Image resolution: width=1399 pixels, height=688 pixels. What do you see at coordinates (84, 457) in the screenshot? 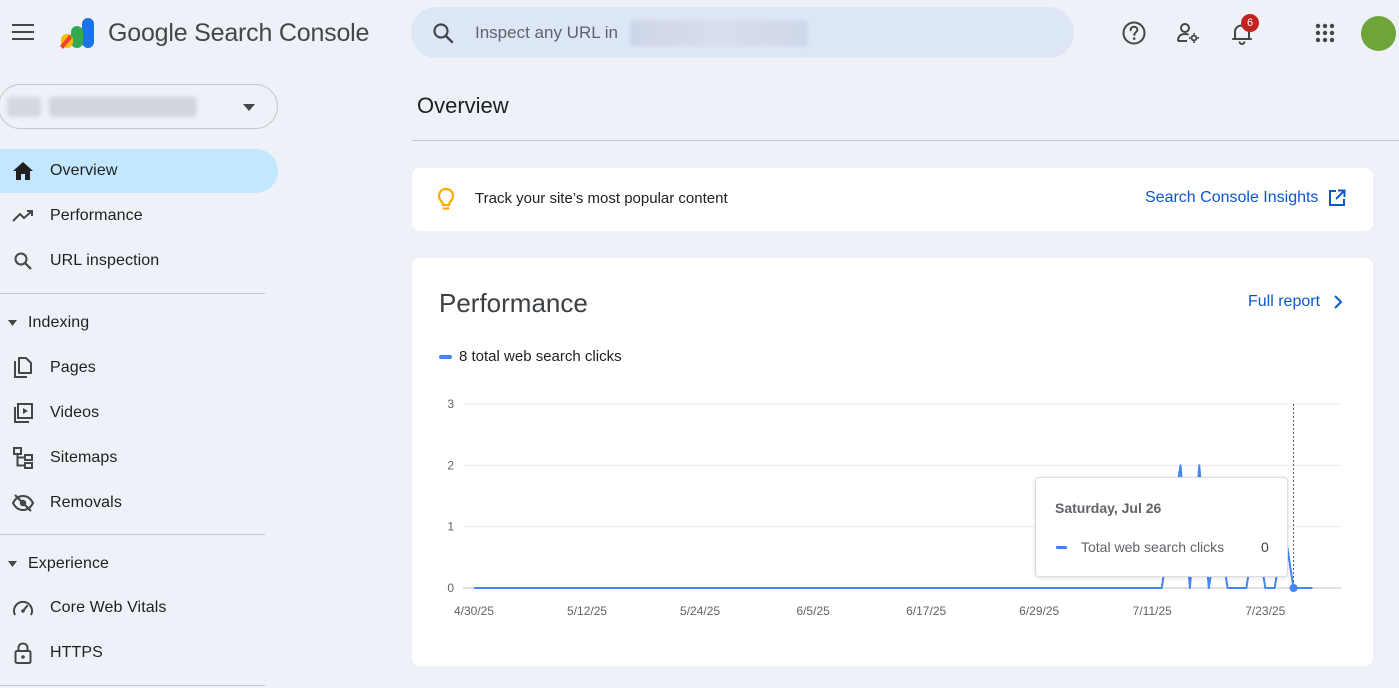
I see `sidebar-item-label: Sitemaps` at bounding box center [84, 457].